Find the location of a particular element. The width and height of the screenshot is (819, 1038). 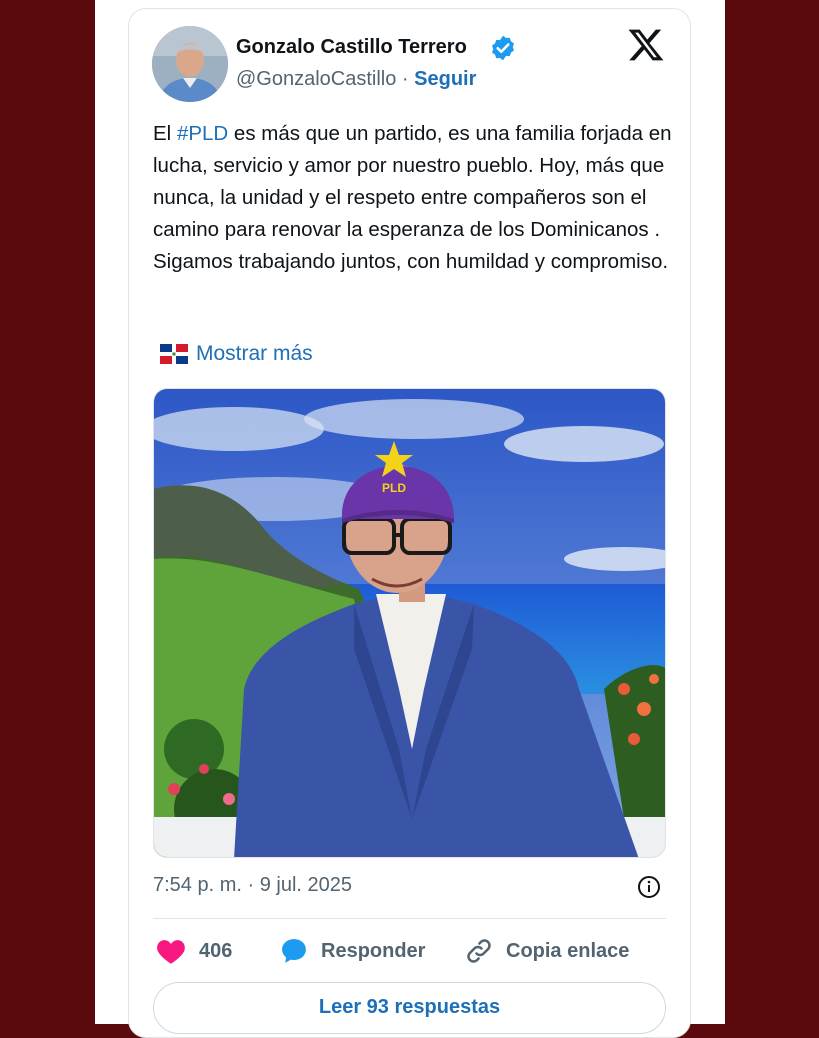

info-icon is located at coordinates (649, 887).